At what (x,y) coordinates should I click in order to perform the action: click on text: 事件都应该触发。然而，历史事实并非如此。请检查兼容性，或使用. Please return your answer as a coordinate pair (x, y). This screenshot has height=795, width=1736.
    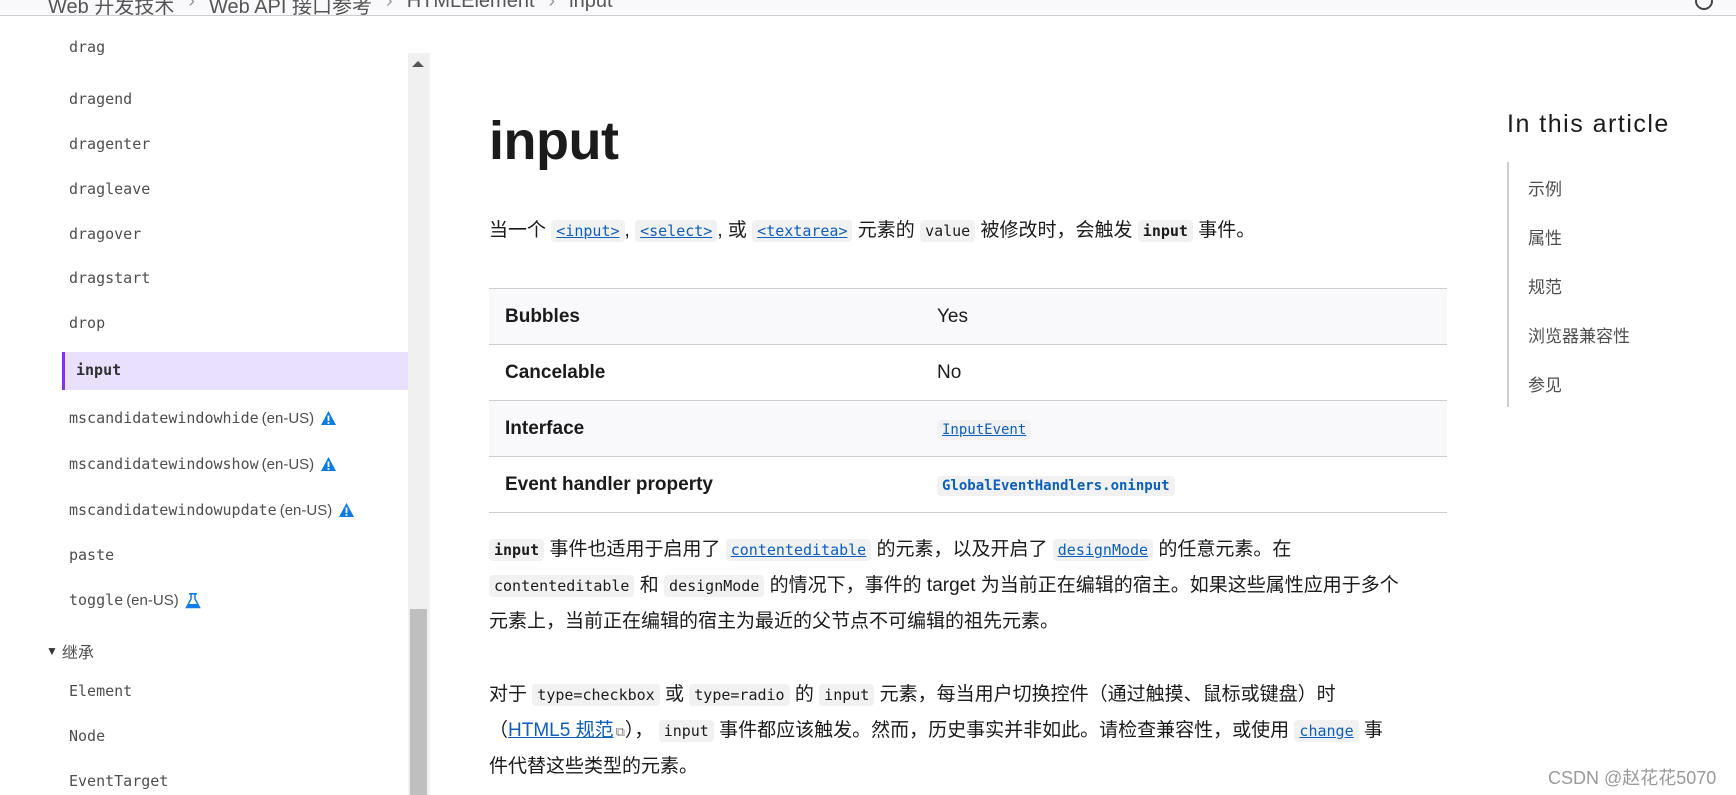
    Looking at the image, I should click on (1004, 730).